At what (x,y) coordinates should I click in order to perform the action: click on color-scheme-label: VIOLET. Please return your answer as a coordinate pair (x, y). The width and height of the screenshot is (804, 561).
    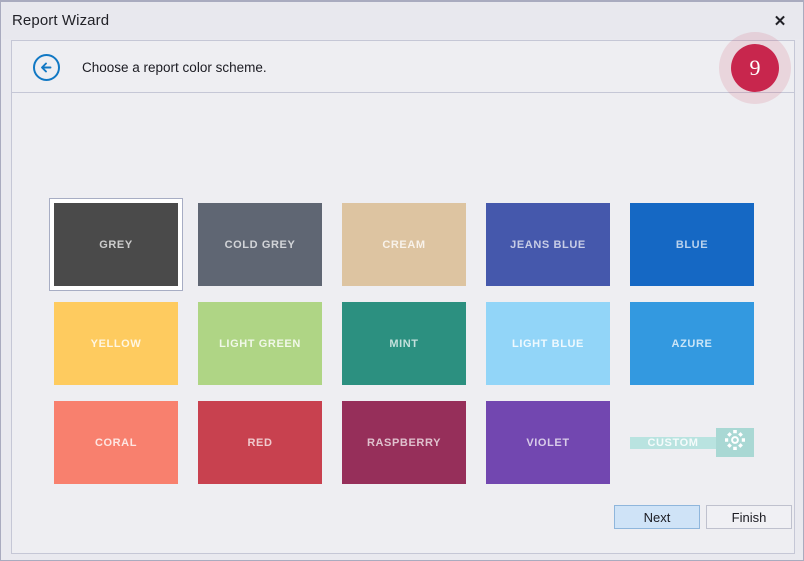
    Looking at the image, I should click on (548, 442).